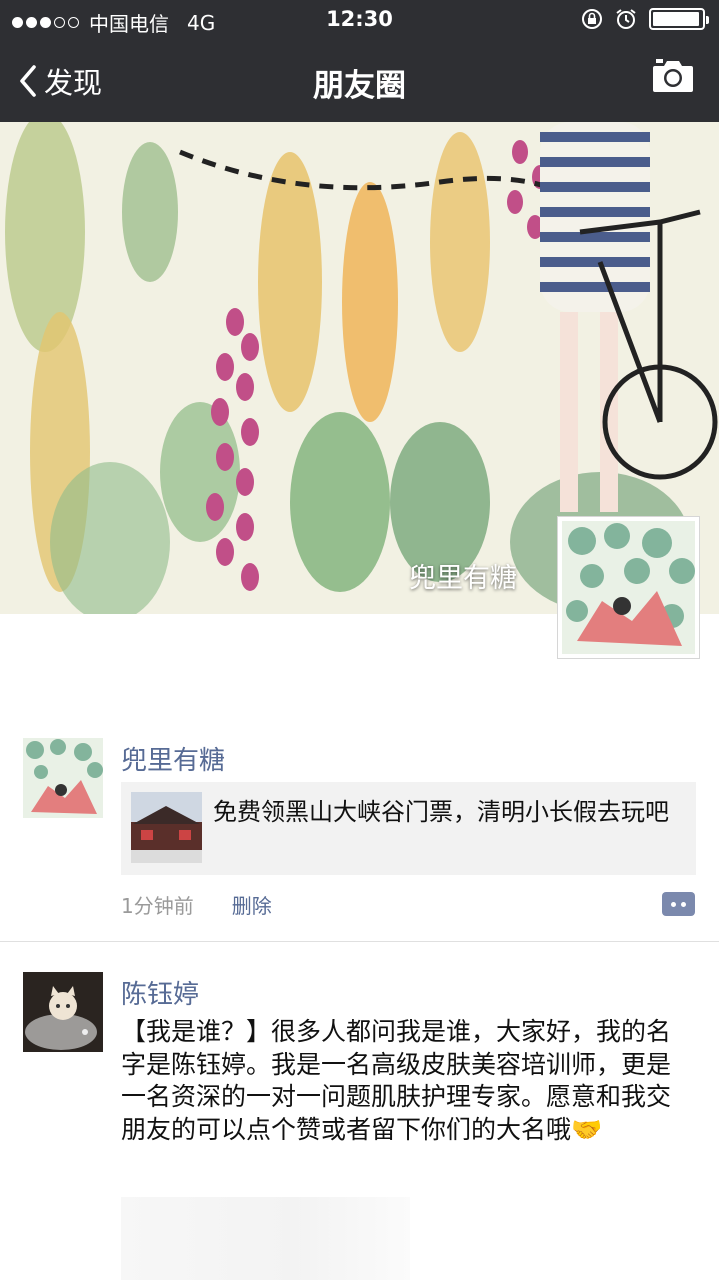  Describe the element at coordinates (166, 827) in the screenshot. I see `shared-link-thumbnail` at that location.